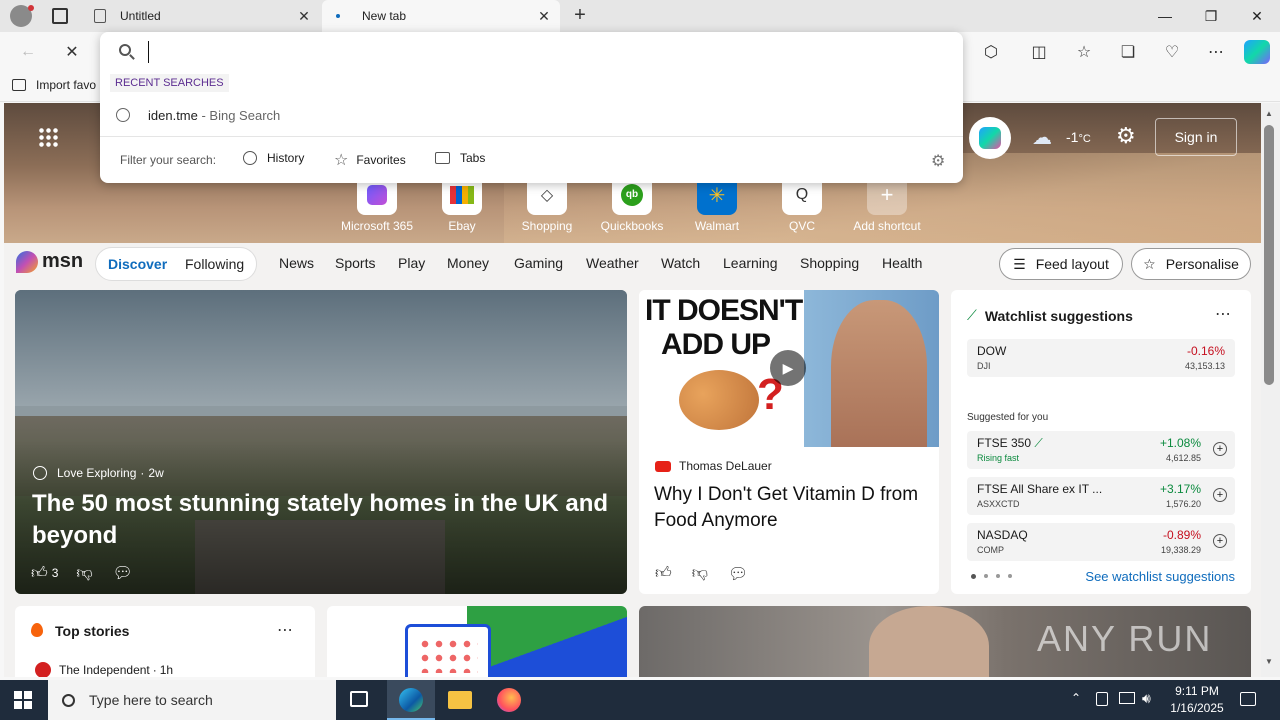  What do you see at coordinates (28, 52) in the screenshot?
I see `back-arrow-icon: ←` at bounding box center [28, 52].